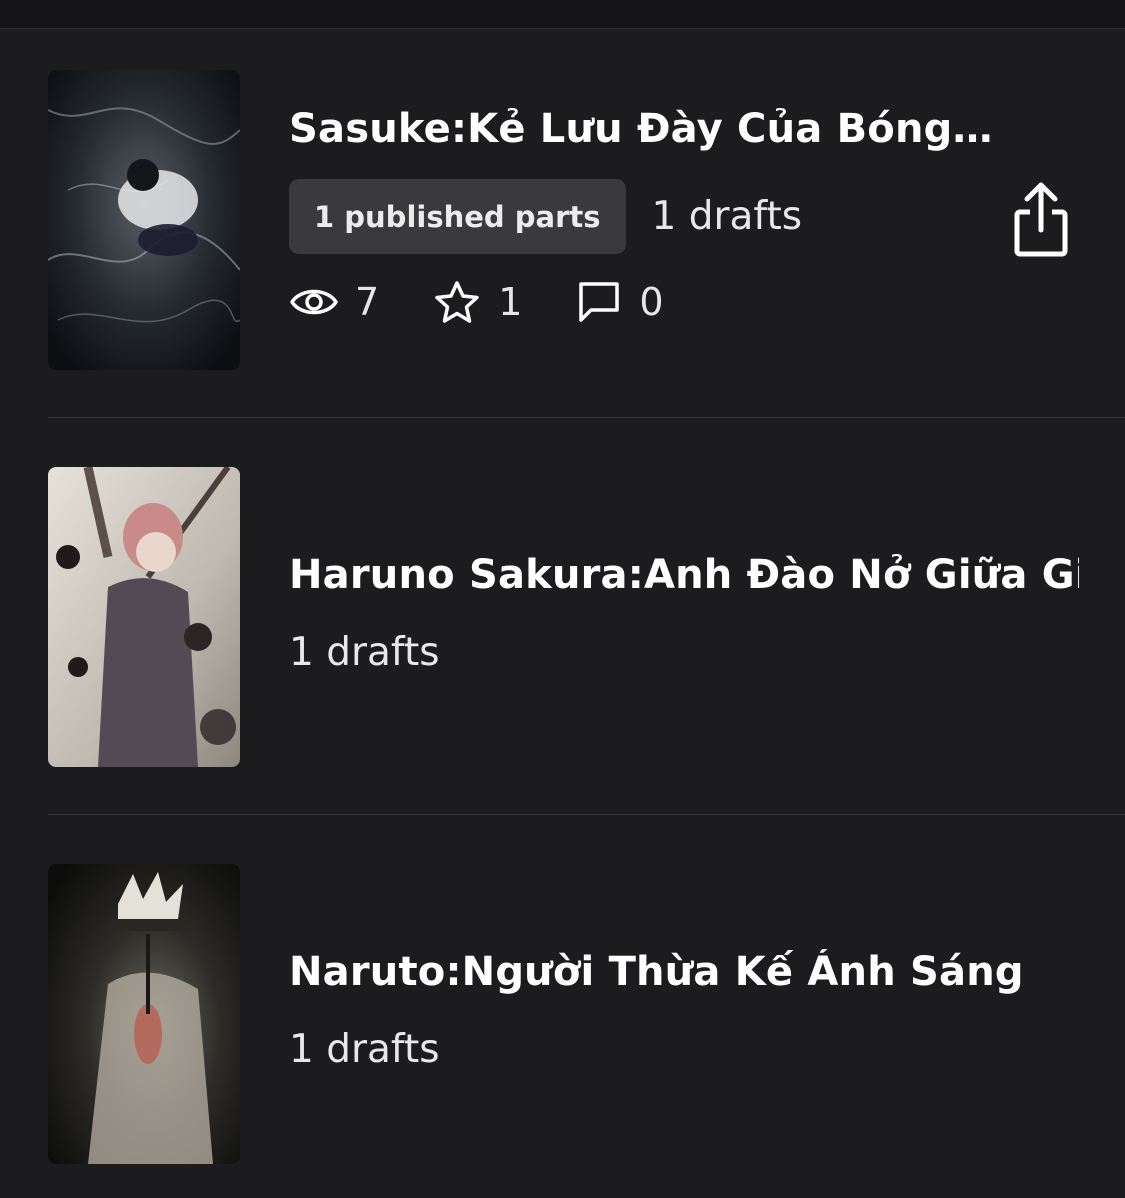  I want to click on story-cover-sasuke, so click(144, 220).